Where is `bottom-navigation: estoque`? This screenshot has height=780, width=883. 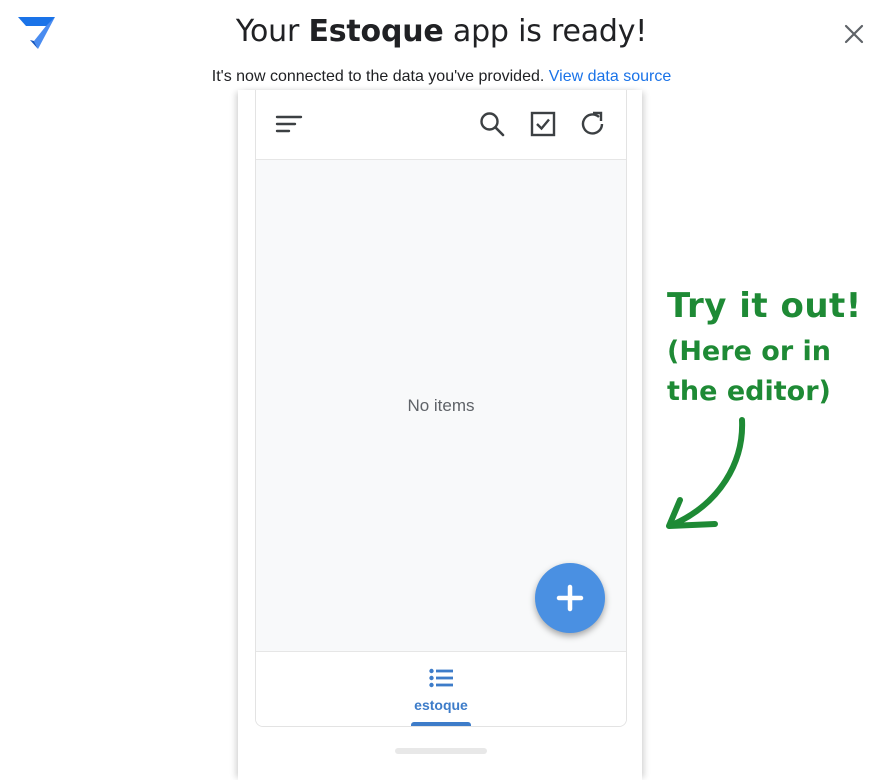 bottom-navigation: estoque is located at coordinates (441, 688).